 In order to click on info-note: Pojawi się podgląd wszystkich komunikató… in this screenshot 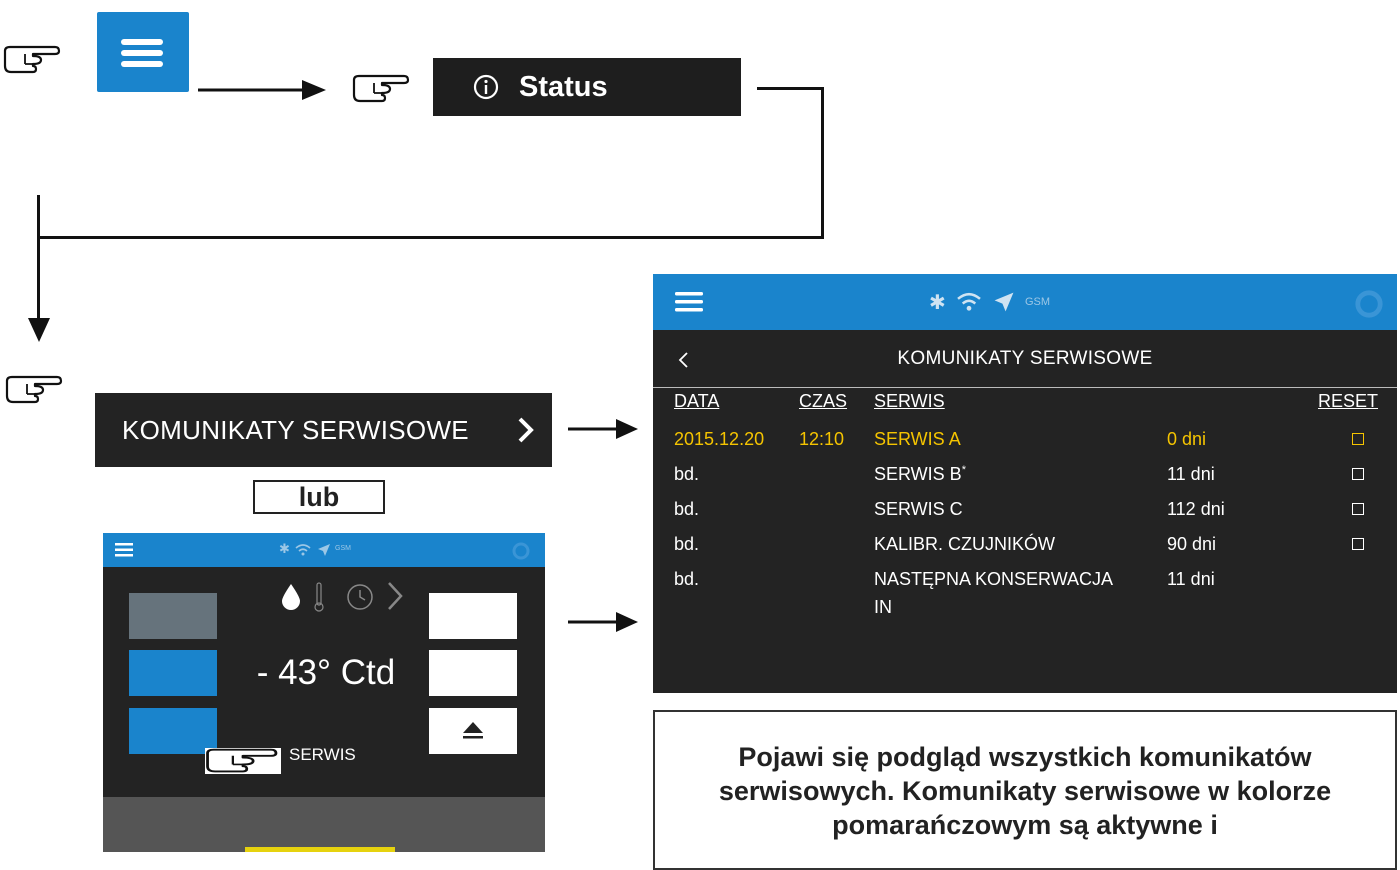, I will do `click(1025, 790)`.